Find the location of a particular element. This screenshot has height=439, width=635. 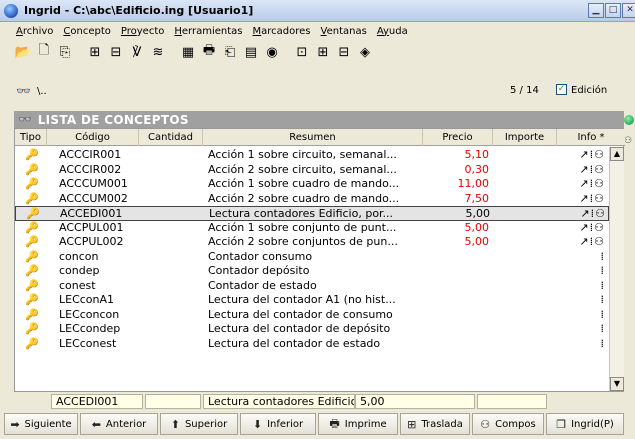

cell-code: LECcondep is located at coordinates (90, 328).